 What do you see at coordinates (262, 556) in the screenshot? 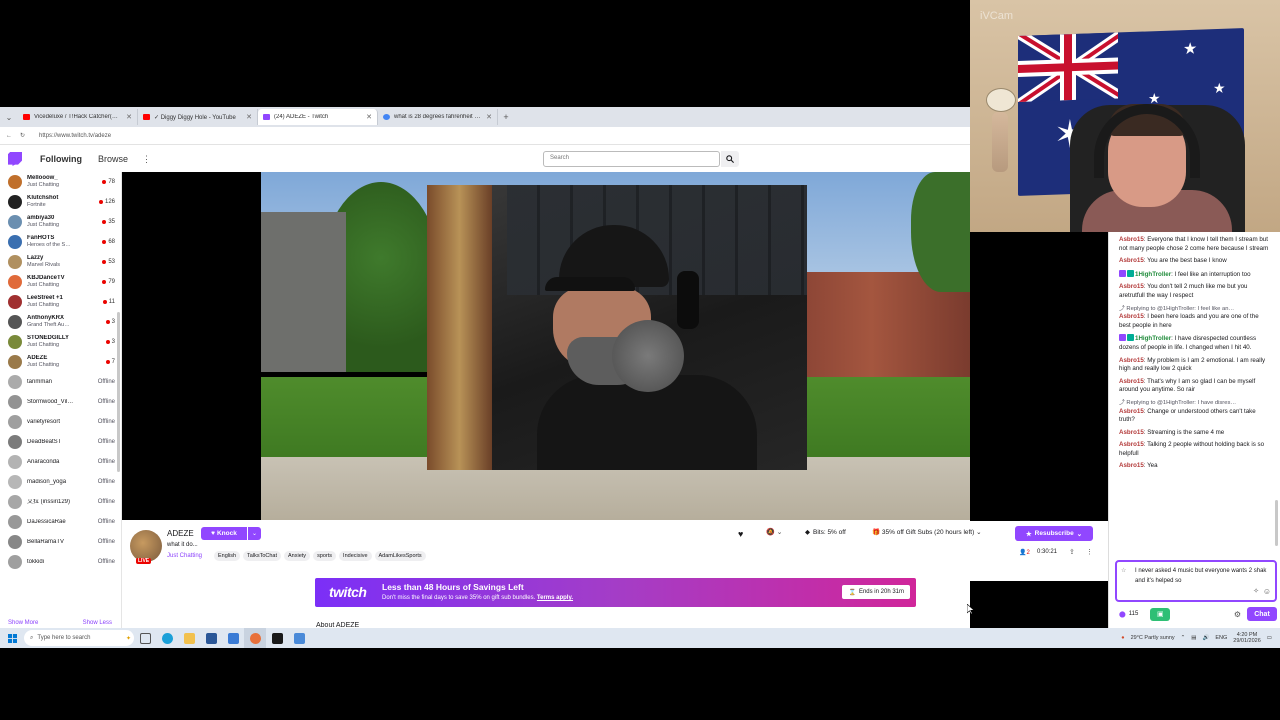
I see `tag: TalksToChat` at bounding box center [262, 556].